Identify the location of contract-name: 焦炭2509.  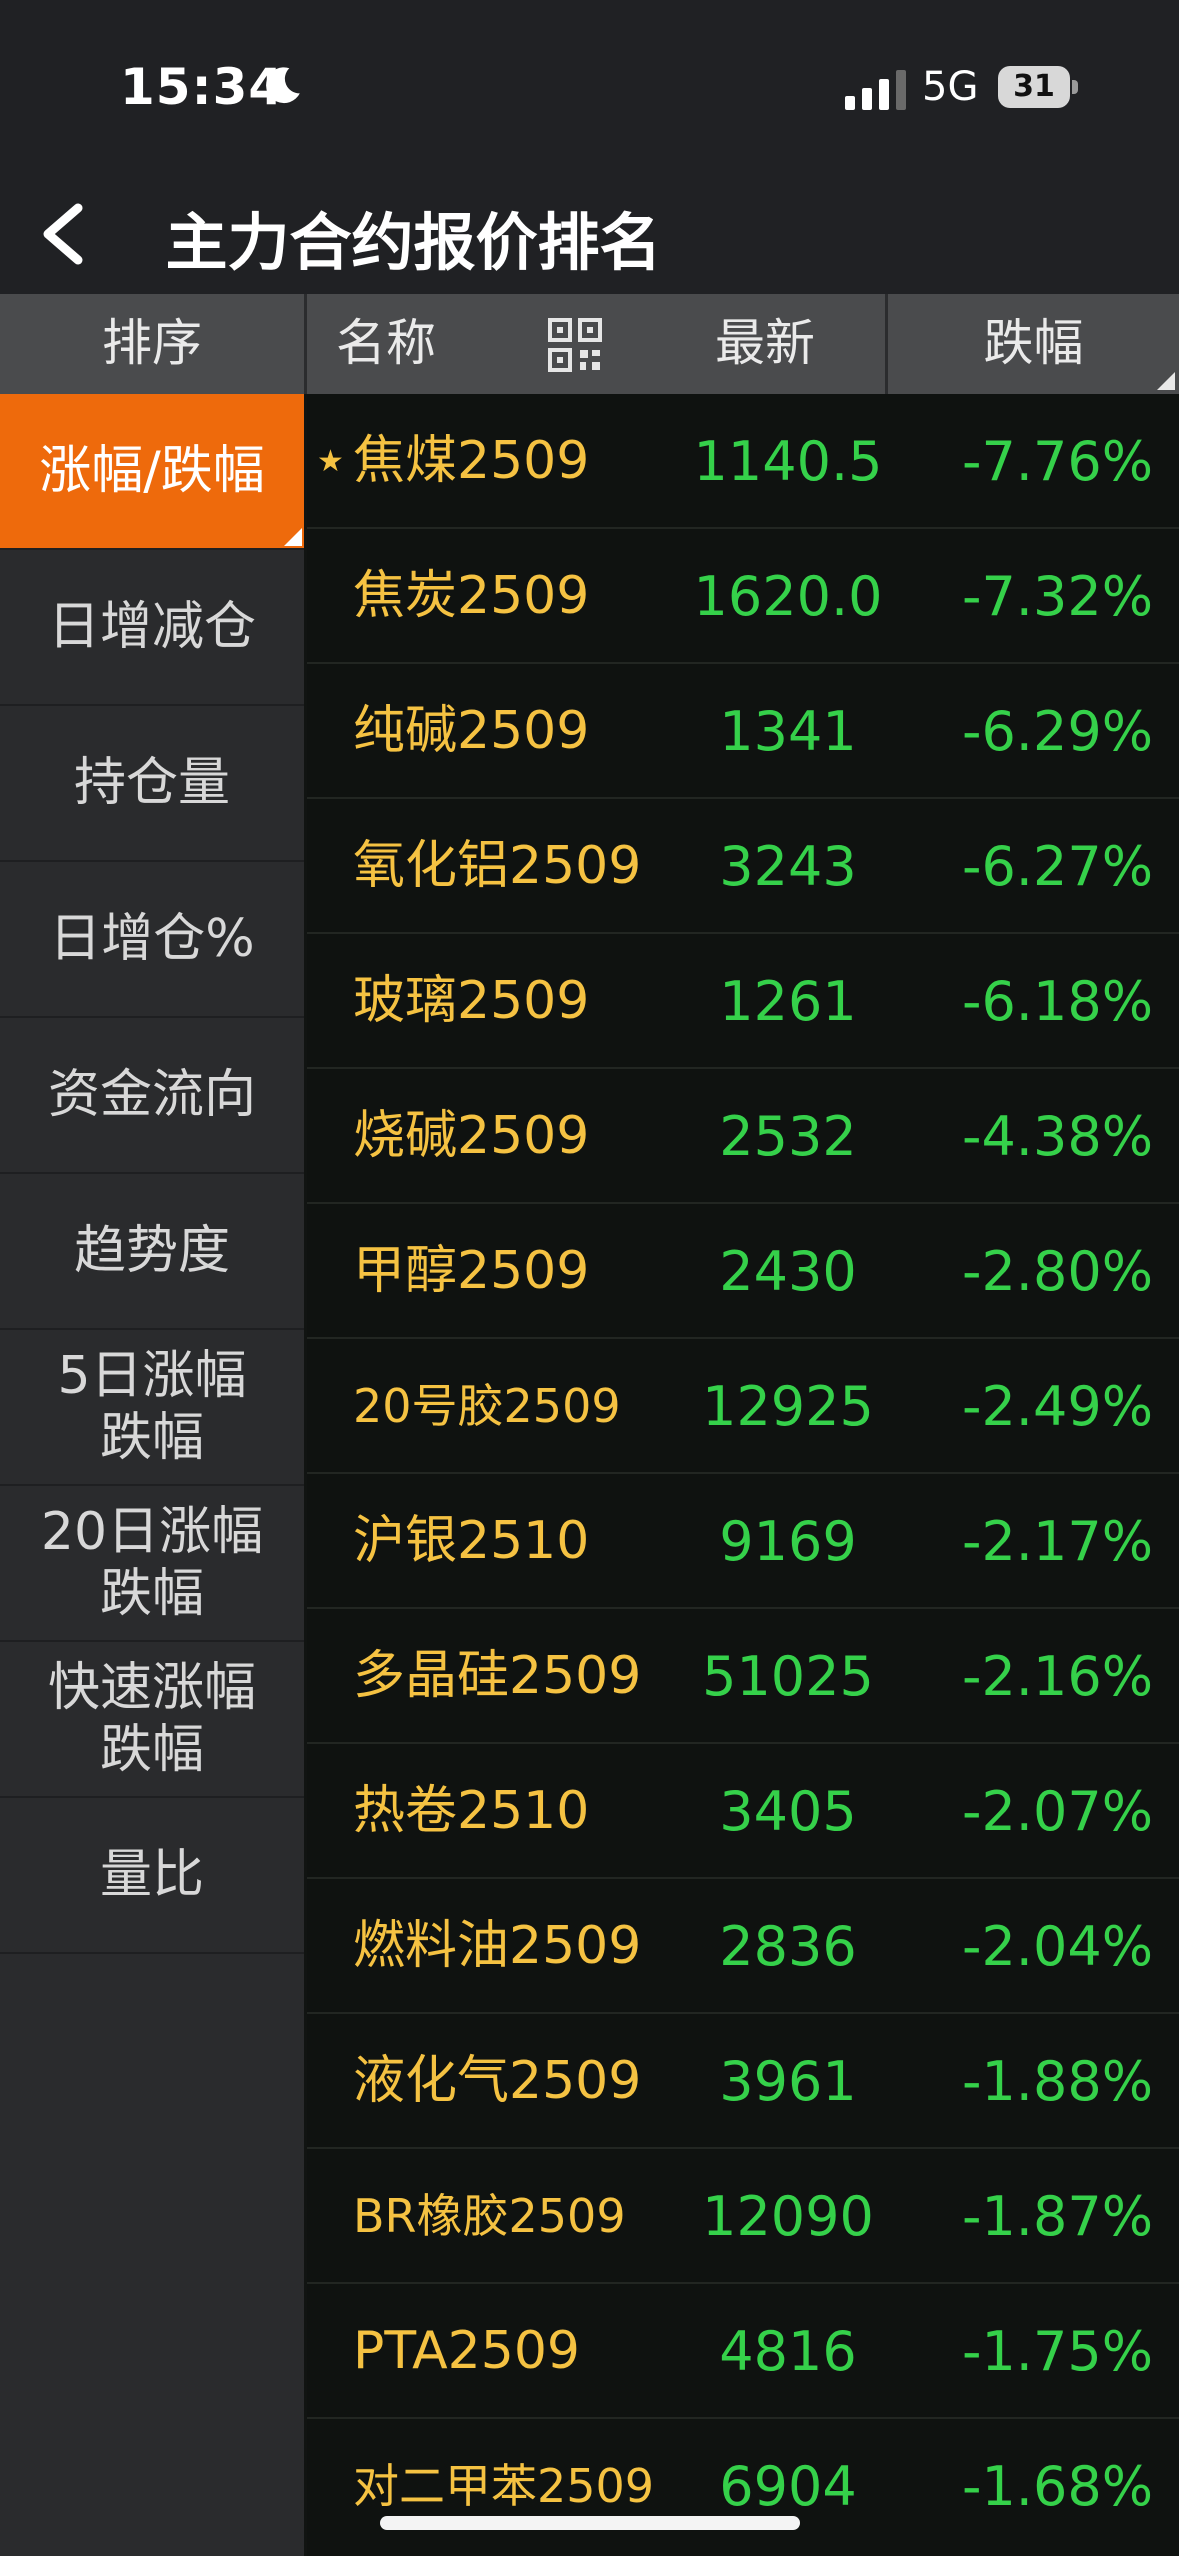
(471, 596).